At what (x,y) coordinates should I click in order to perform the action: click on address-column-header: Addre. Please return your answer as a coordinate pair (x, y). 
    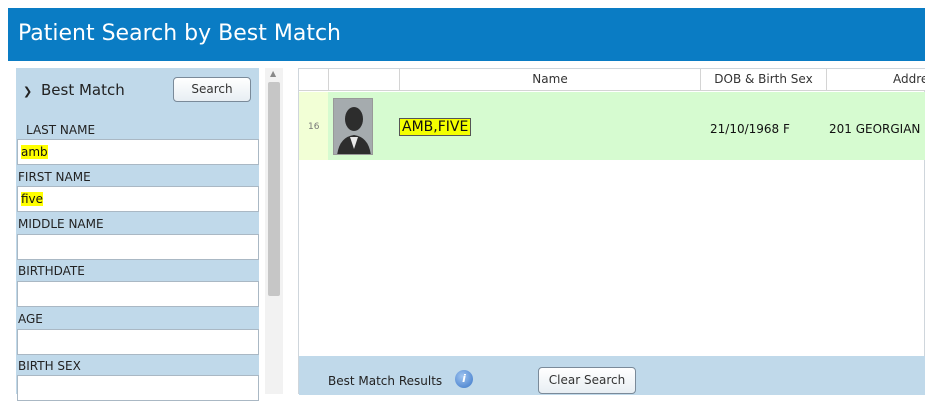
    Looking at the image, I should click on (875, 79).